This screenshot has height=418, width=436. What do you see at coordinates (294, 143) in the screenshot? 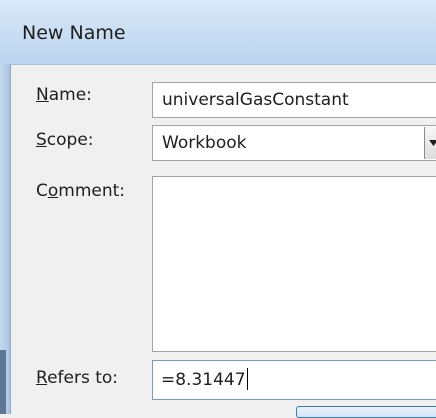
I see `scope-select: Workbook` at bounding box center [294, 143].